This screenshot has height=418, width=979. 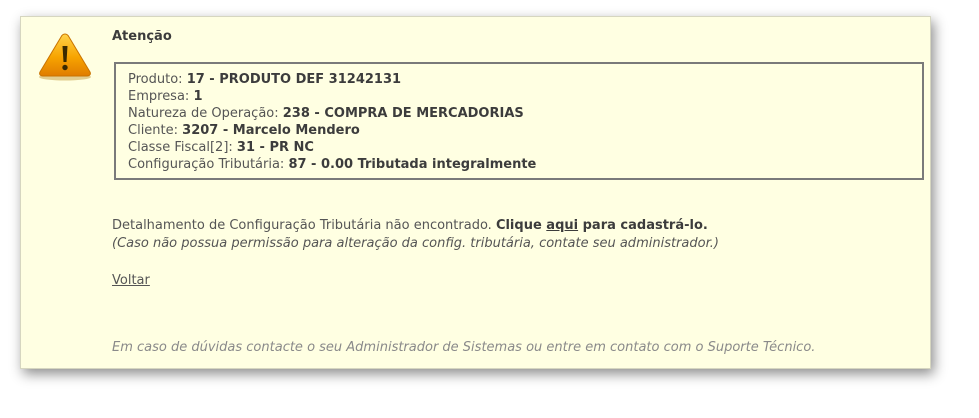 I want to click on detail-value: 238 - COMPRA DE MERCADORIAS, so click(x=403, y=113).